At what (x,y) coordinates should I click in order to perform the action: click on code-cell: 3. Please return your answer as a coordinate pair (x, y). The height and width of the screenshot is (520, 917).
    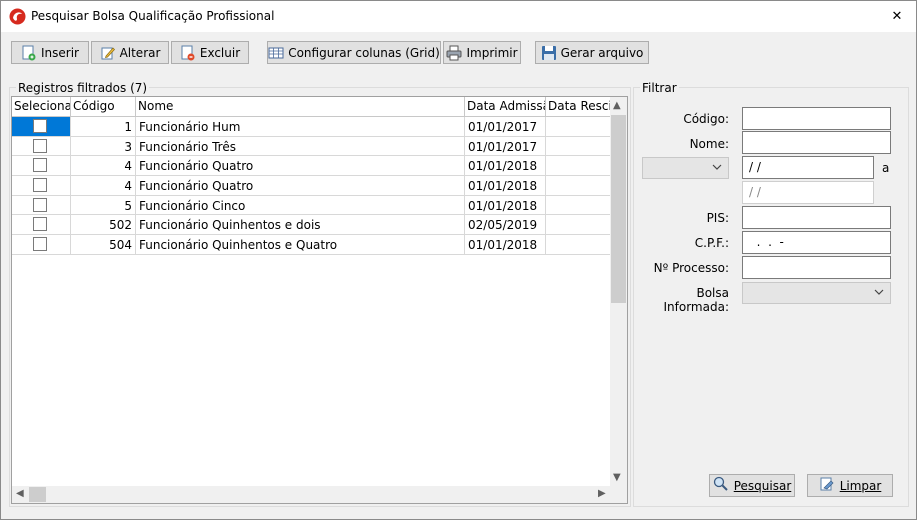
    Looking at the image, I should click on (103, 146).